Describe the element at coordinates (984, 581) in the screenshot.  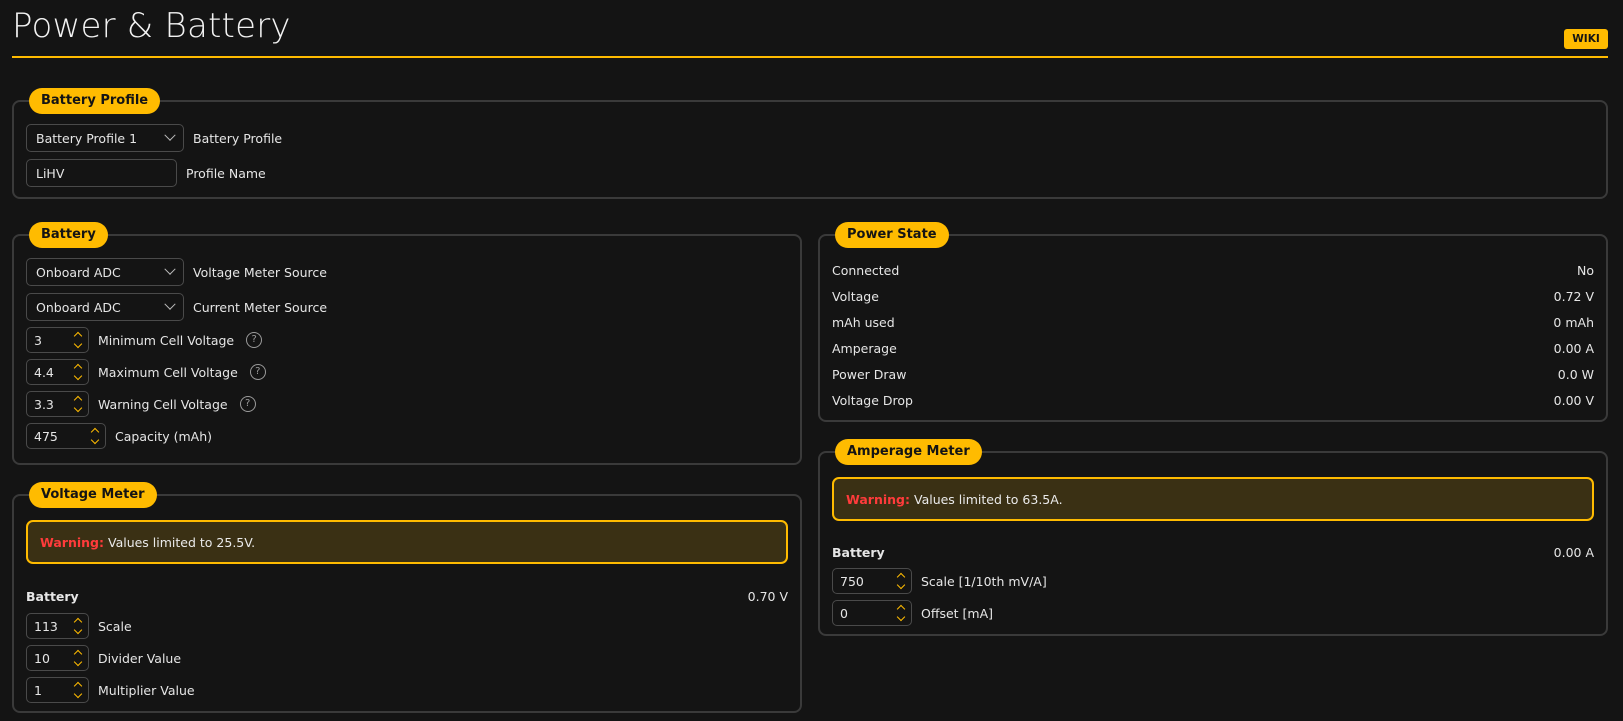
I see `amperage-scale-label: Scale [1/10th mV/A]` at that location.